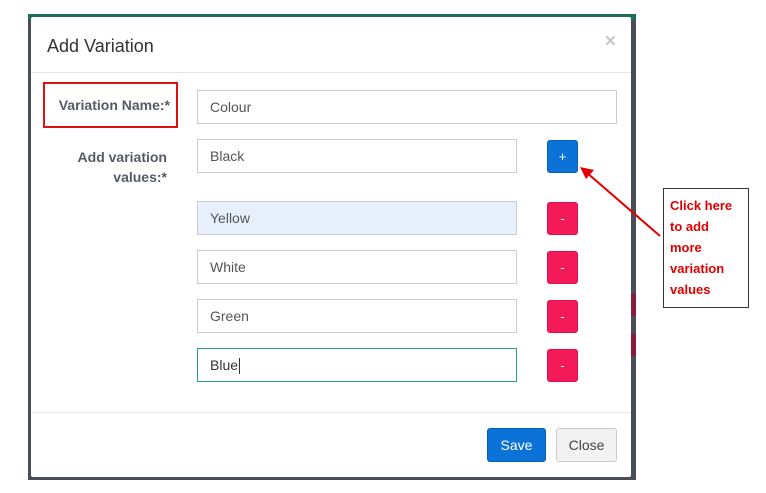 This screenshot has height=493, width=766. Describe the element at coordinates (357, 267) in the screenshot. I see `variation-value-input: White` at that location.